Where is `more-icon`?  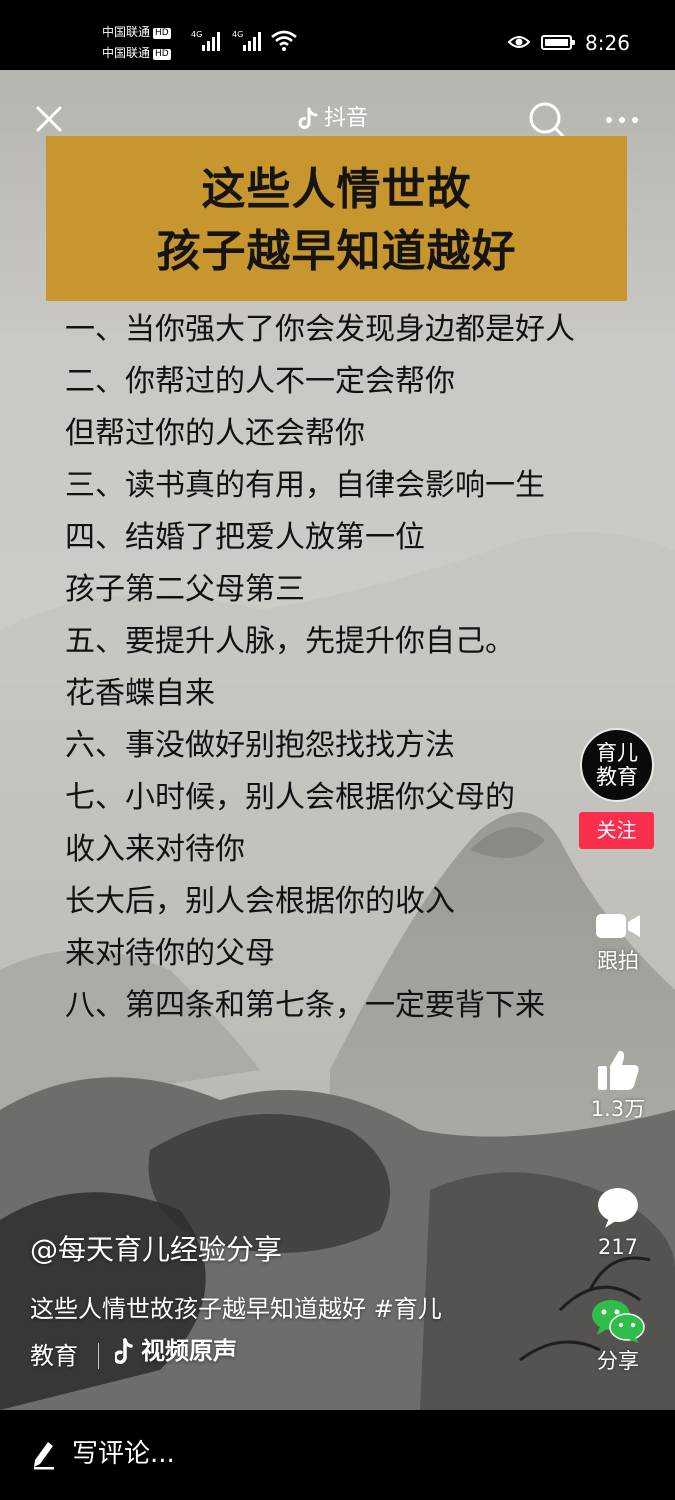
more-icon is located at coordinates (622, 120).